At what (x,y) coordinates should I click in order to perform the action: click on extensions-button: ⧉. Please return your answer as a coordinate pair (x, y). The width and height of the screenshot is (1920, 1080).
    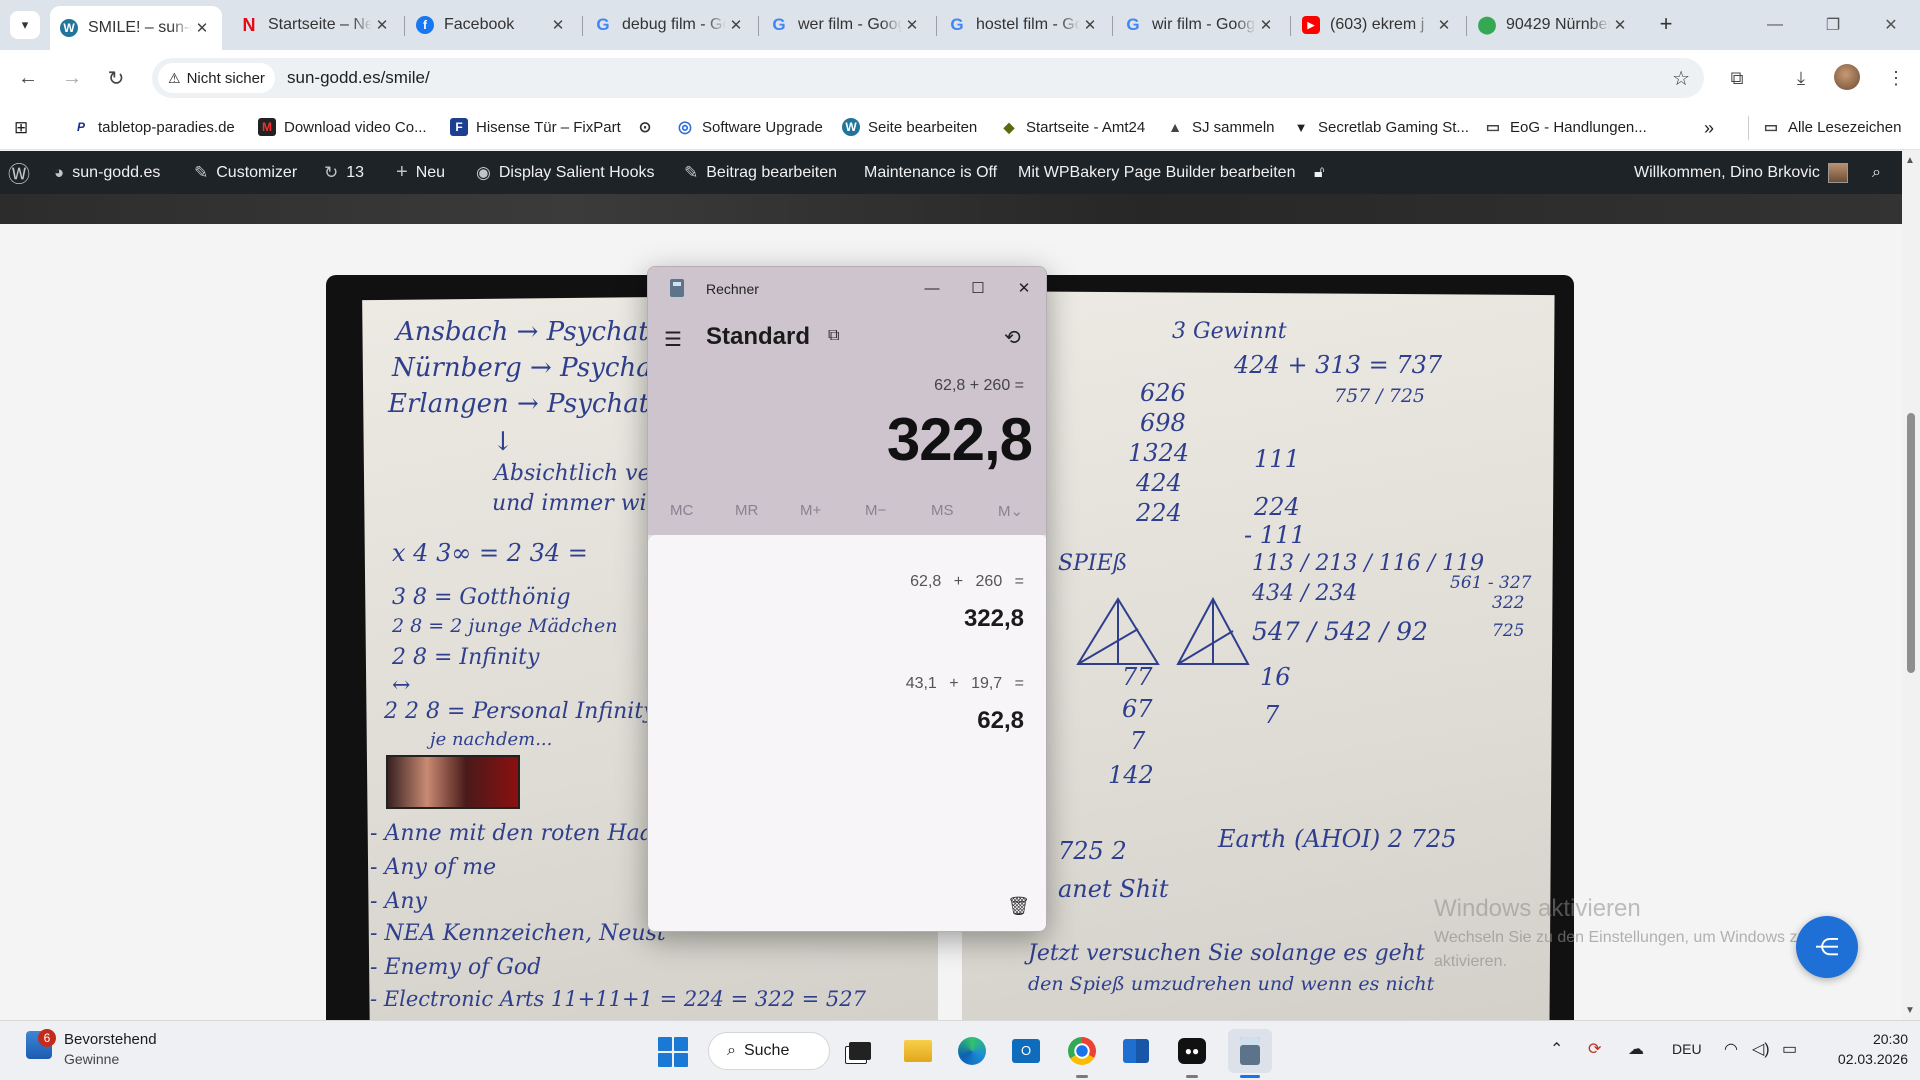
    Looking at the image, I should click on (1737, 78).